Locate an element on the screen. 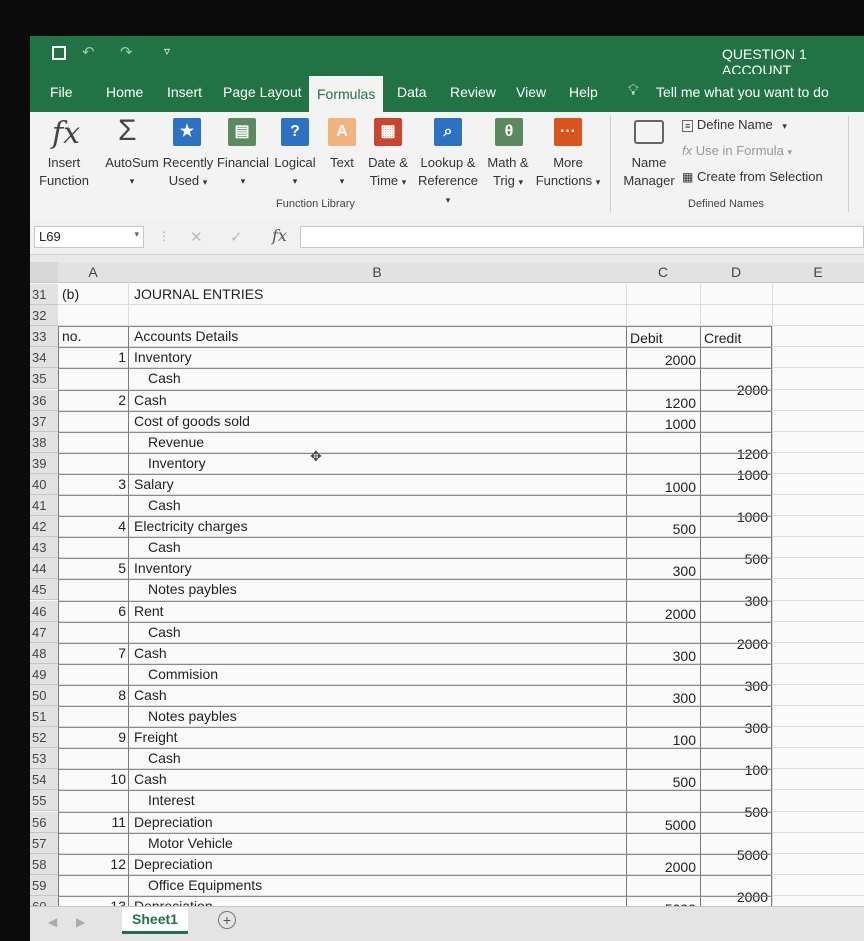 This screenshot has width=864, height=941. cell-b: Rent is located at coordinates (374, 611).